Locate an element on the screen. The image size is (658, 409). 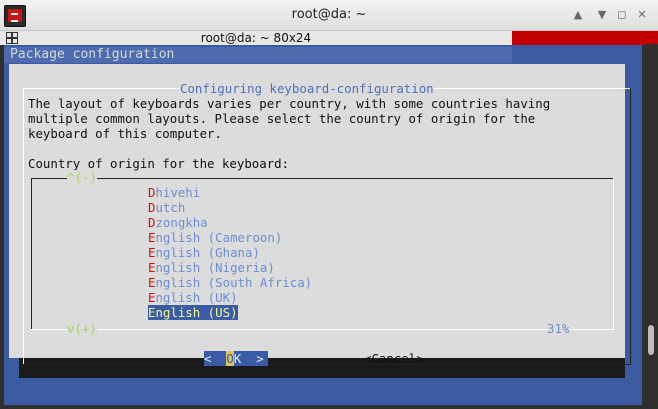
country-list-item: English (UK) is located at coordinates (193, 297).